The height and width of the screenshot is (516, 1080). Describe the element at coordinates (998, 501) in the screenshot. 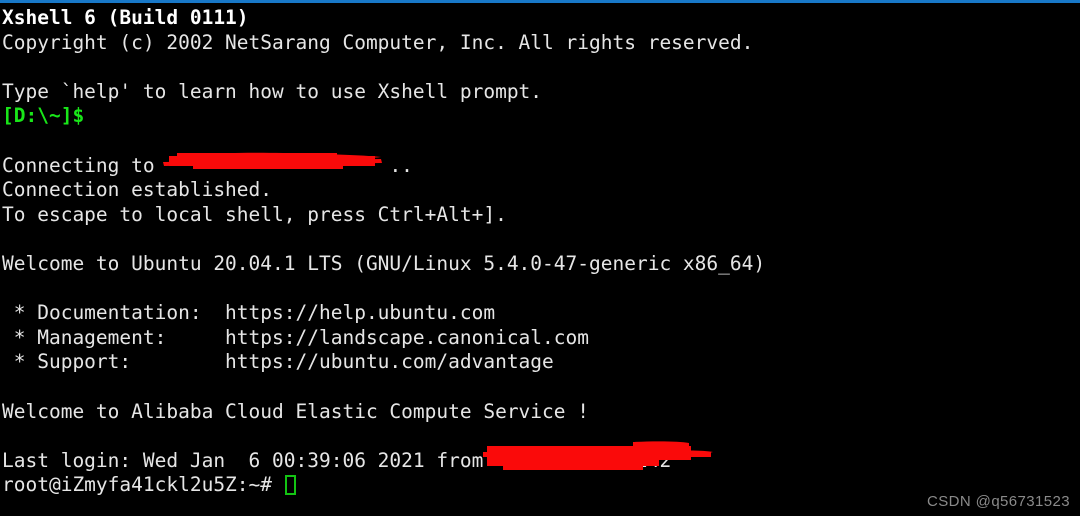

I see `csdn-watermark: CSDN @q56731523` at that location.